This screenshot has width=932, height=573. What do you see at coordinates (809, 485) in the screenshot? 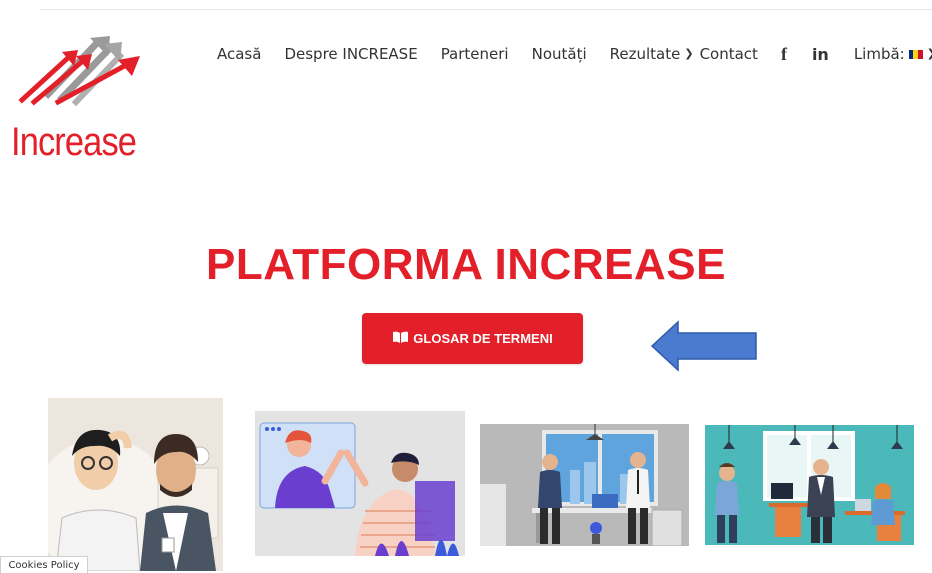
I see `illustration-office-team` at bounding box center [809, 485].